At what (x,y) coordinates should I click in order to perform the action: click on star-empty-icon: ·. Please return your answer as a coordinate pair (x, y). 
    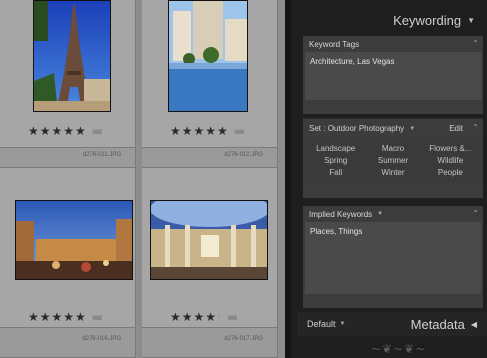
    Looking at the image, I should click on (219, 317).